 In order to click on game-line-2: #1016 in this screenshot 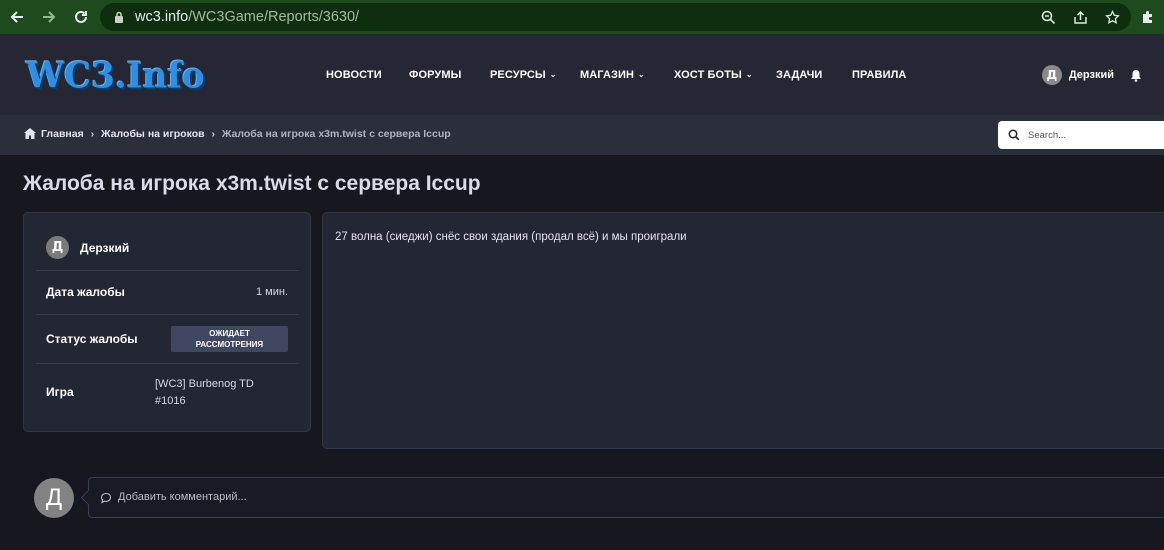, I will do `click(170, 401)`.